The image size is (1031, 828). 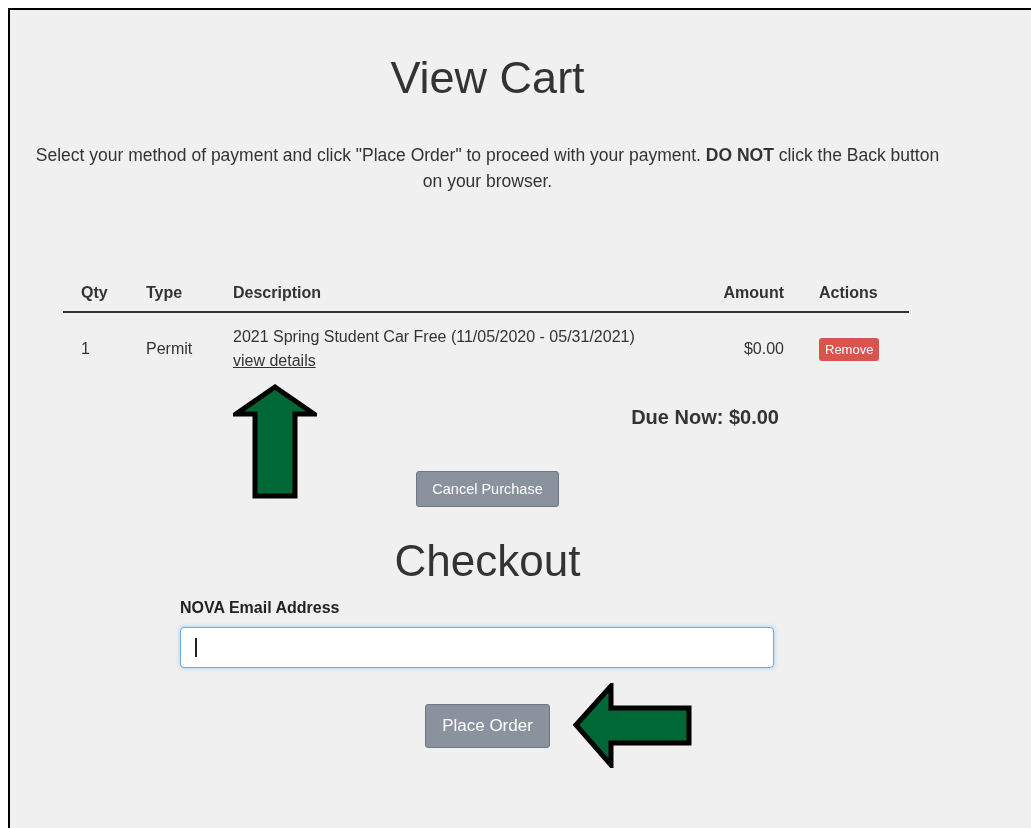 What do you see at coordinates (434, 337) in the screenshot?
I see `table-cell-text: 2021 Spring Student Car Free (11/05/2020 - 05/31/2021)` at bounding box center [434, 337].